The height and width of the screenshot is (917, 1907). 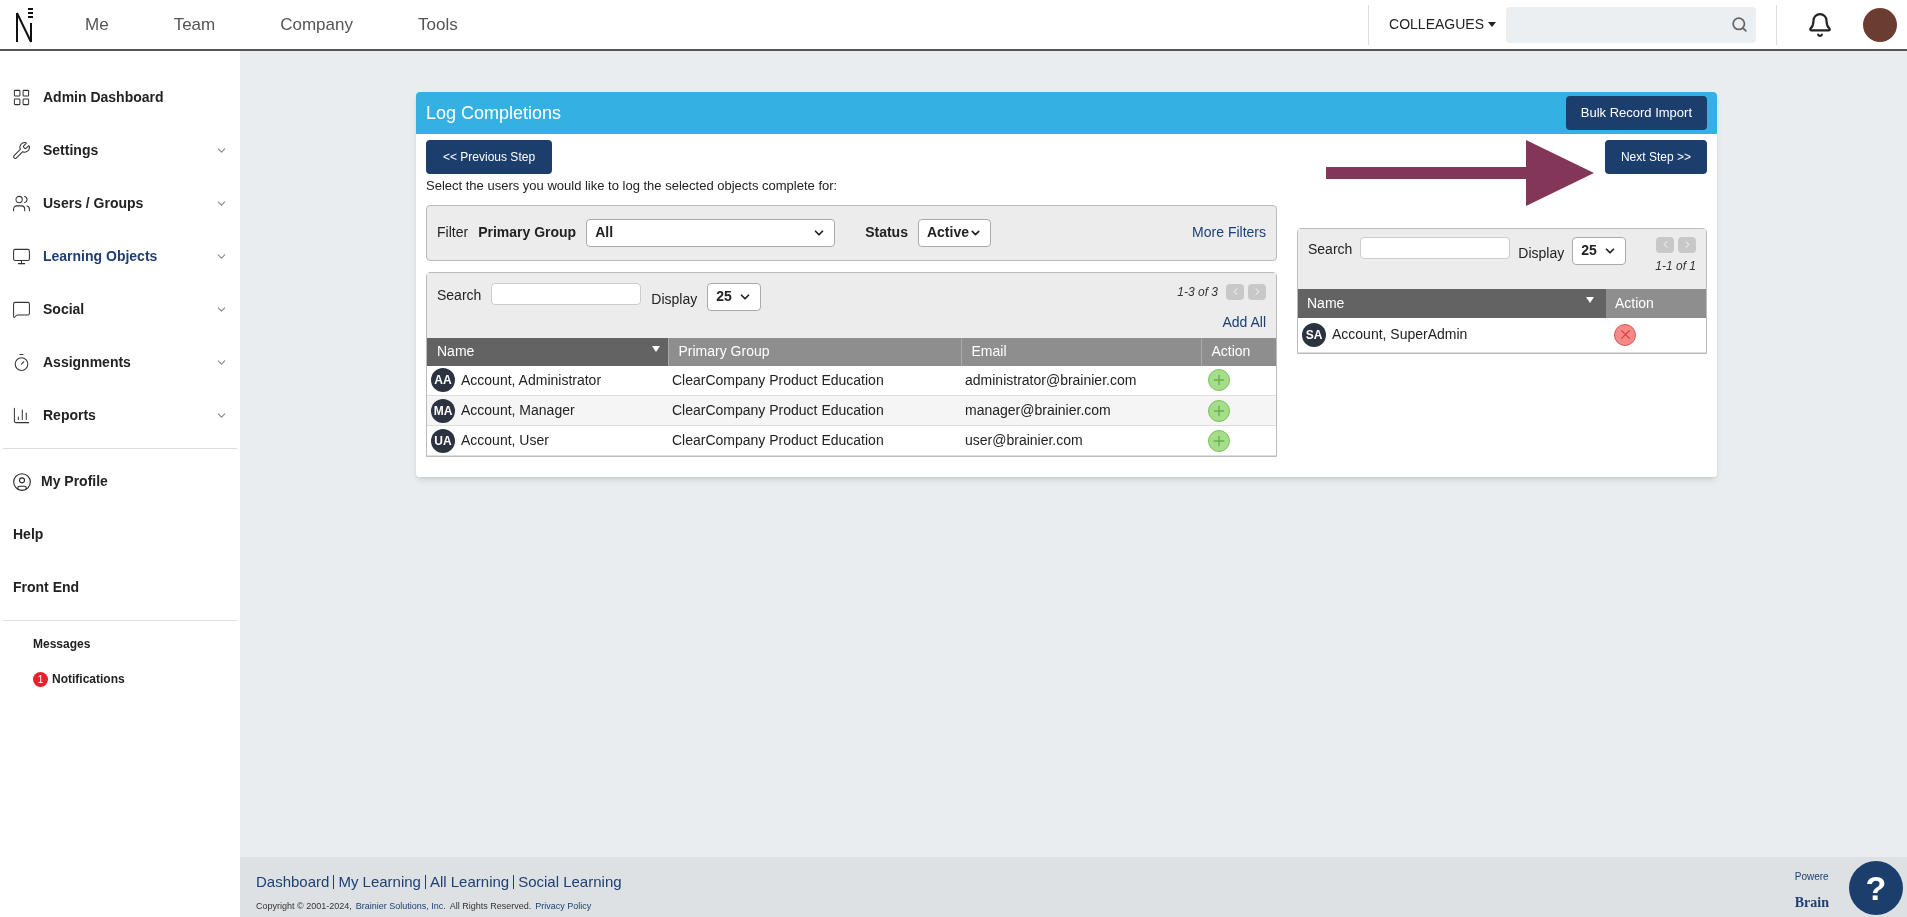 I want to click on sidebar-item: My Profile, so click(x=120, y=481).